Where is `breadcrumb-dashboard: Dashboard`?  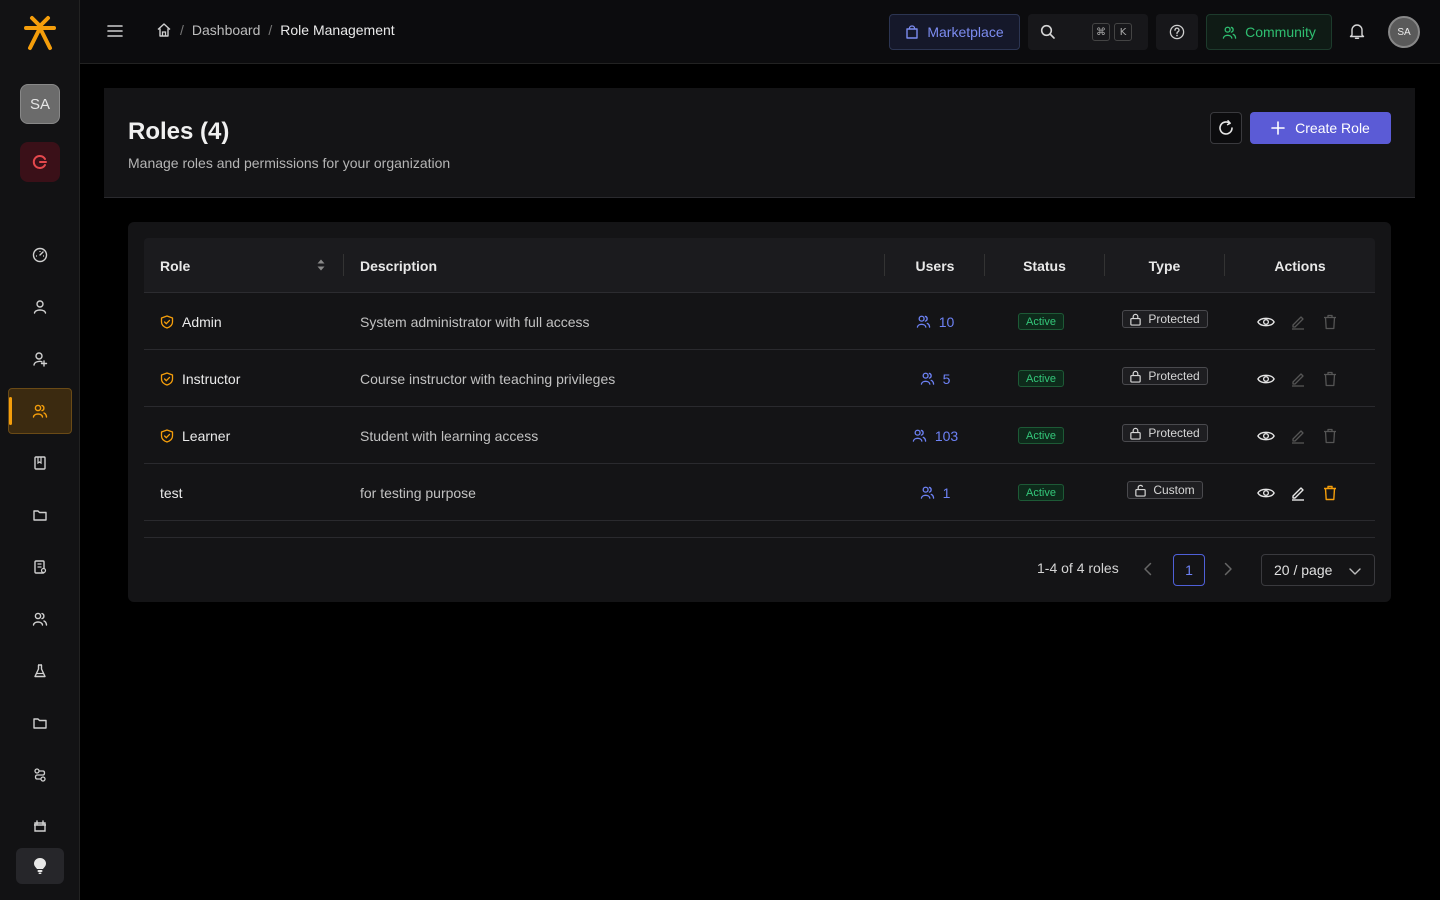
breadcrumb-dashboard: Dashboard is located at coordinates (226, 30).